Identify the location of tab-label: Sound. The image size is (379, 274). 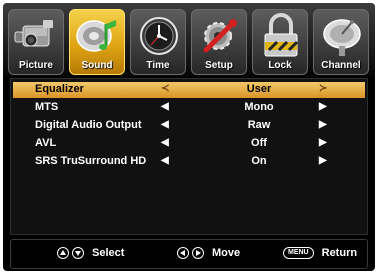
(97, 65).